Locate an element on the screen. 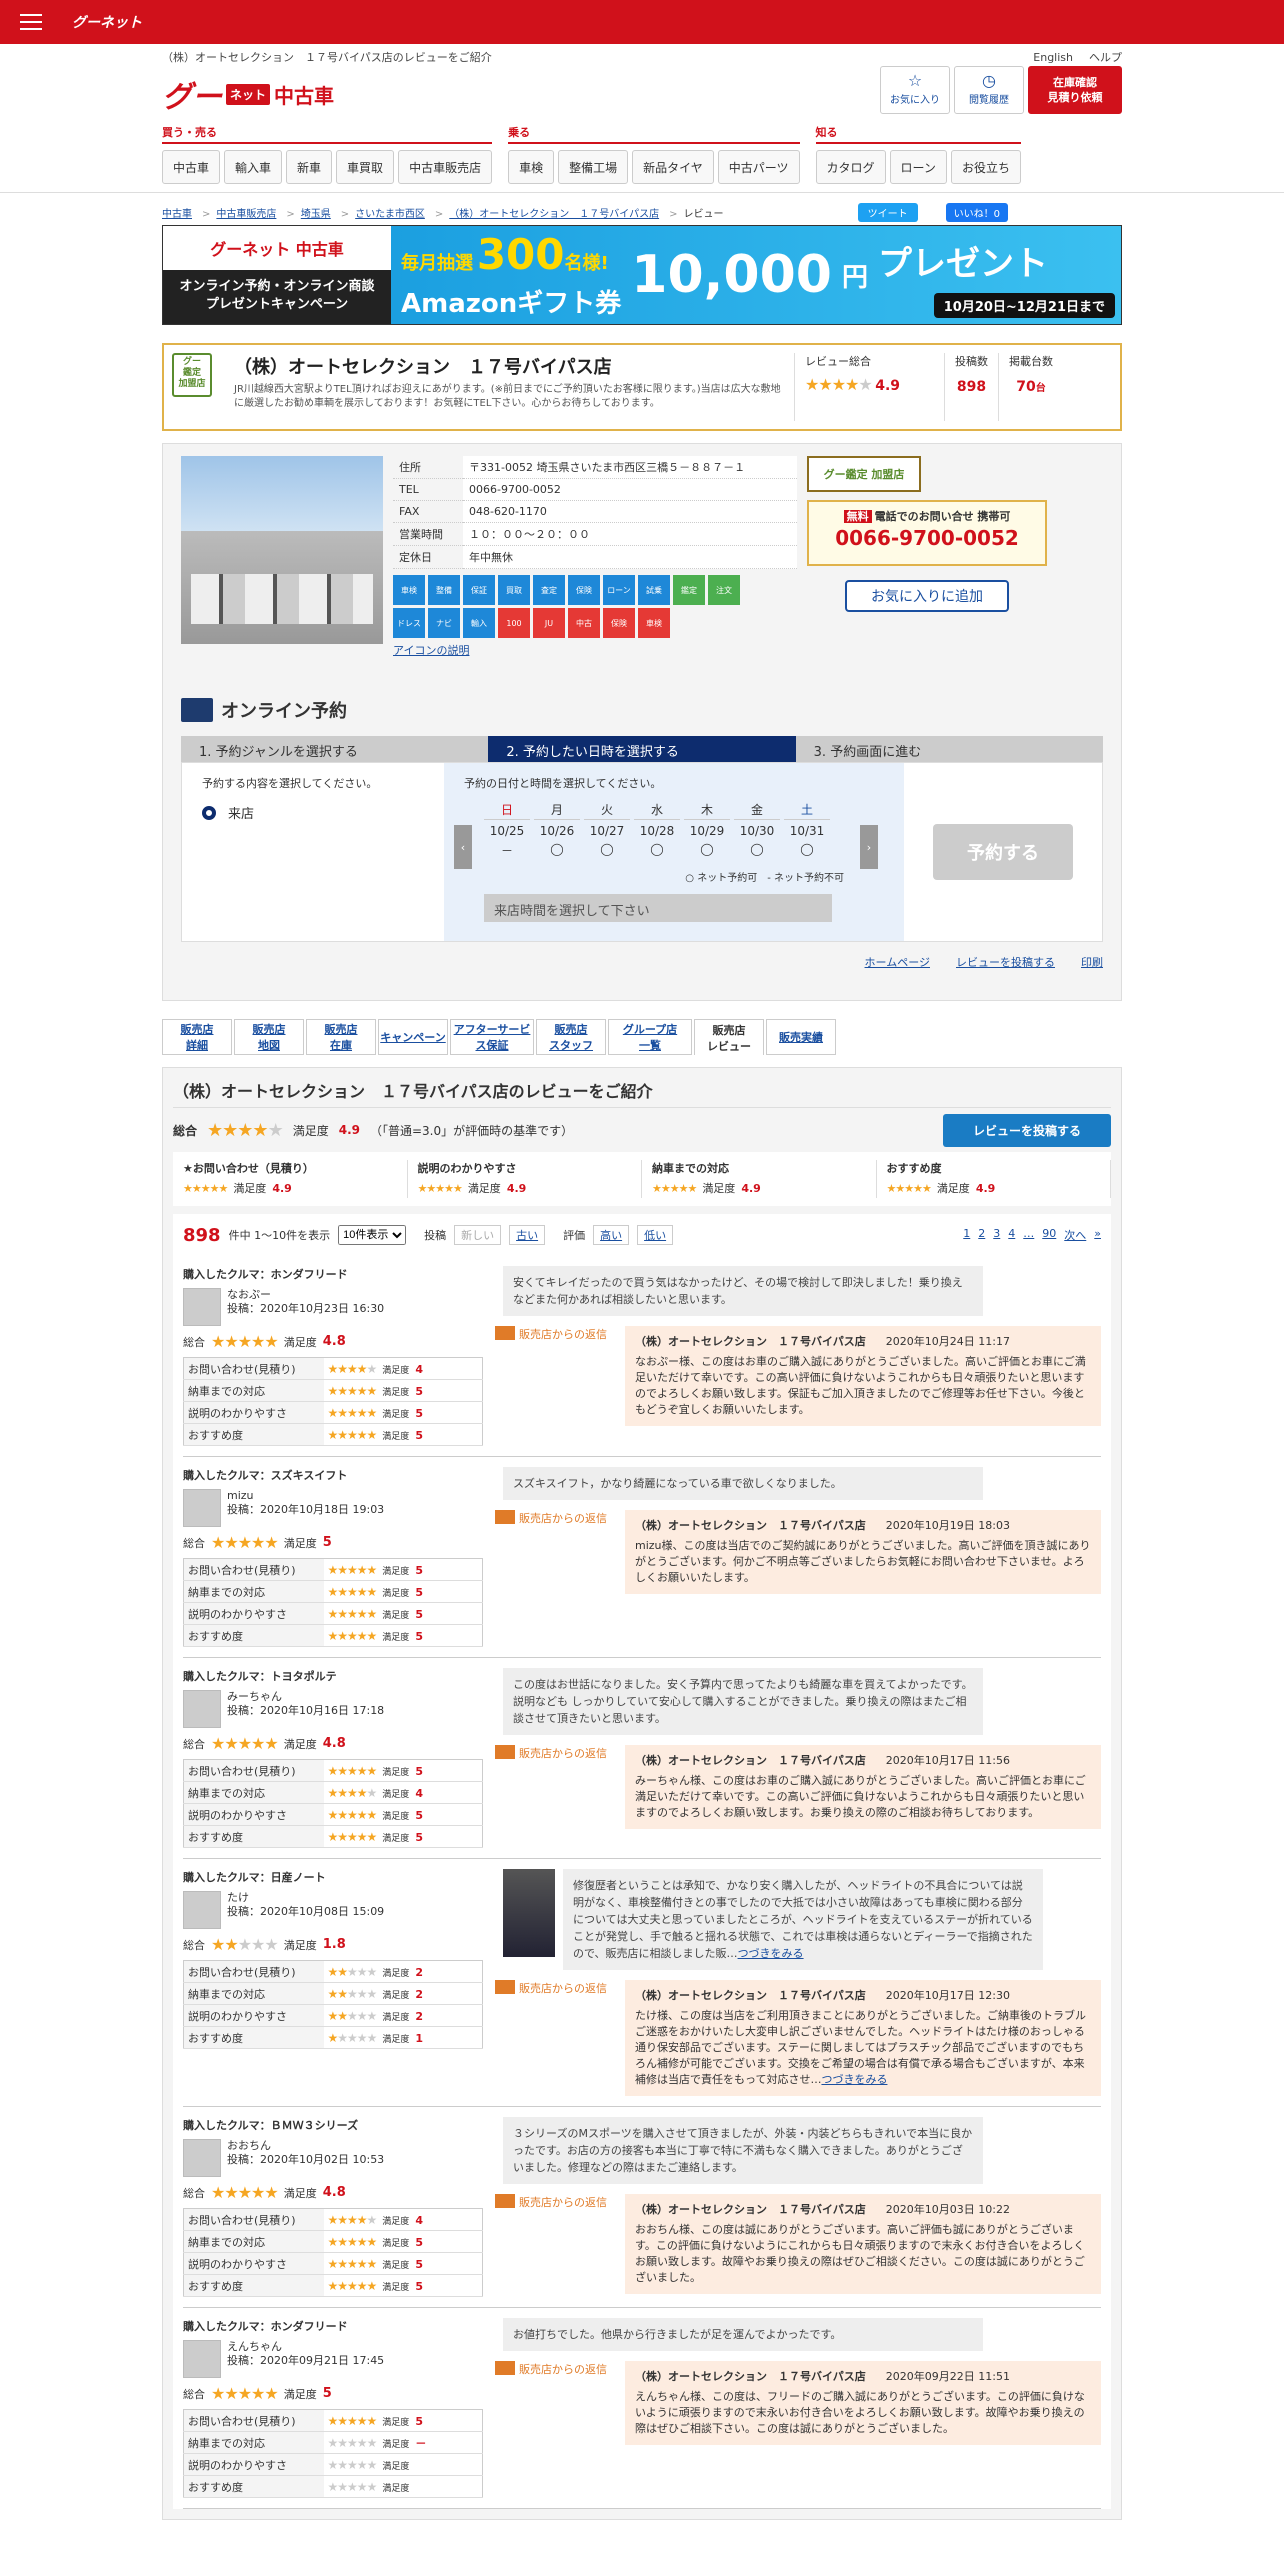 The image size is (1284, 2568). nav-item: 車検 is located at coordinates (531, 167).